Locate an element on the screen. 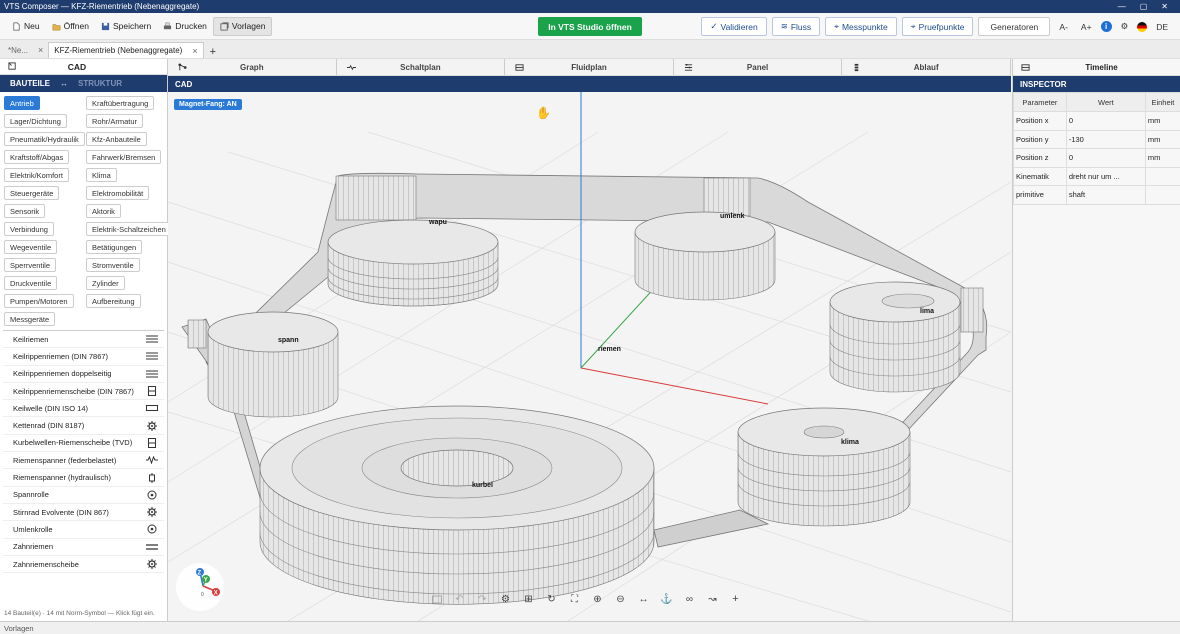 The width and height of the screenshot is (1180, 634). category-button: Elektrik-Schaltzeichen is located at coordinates (129, 229).